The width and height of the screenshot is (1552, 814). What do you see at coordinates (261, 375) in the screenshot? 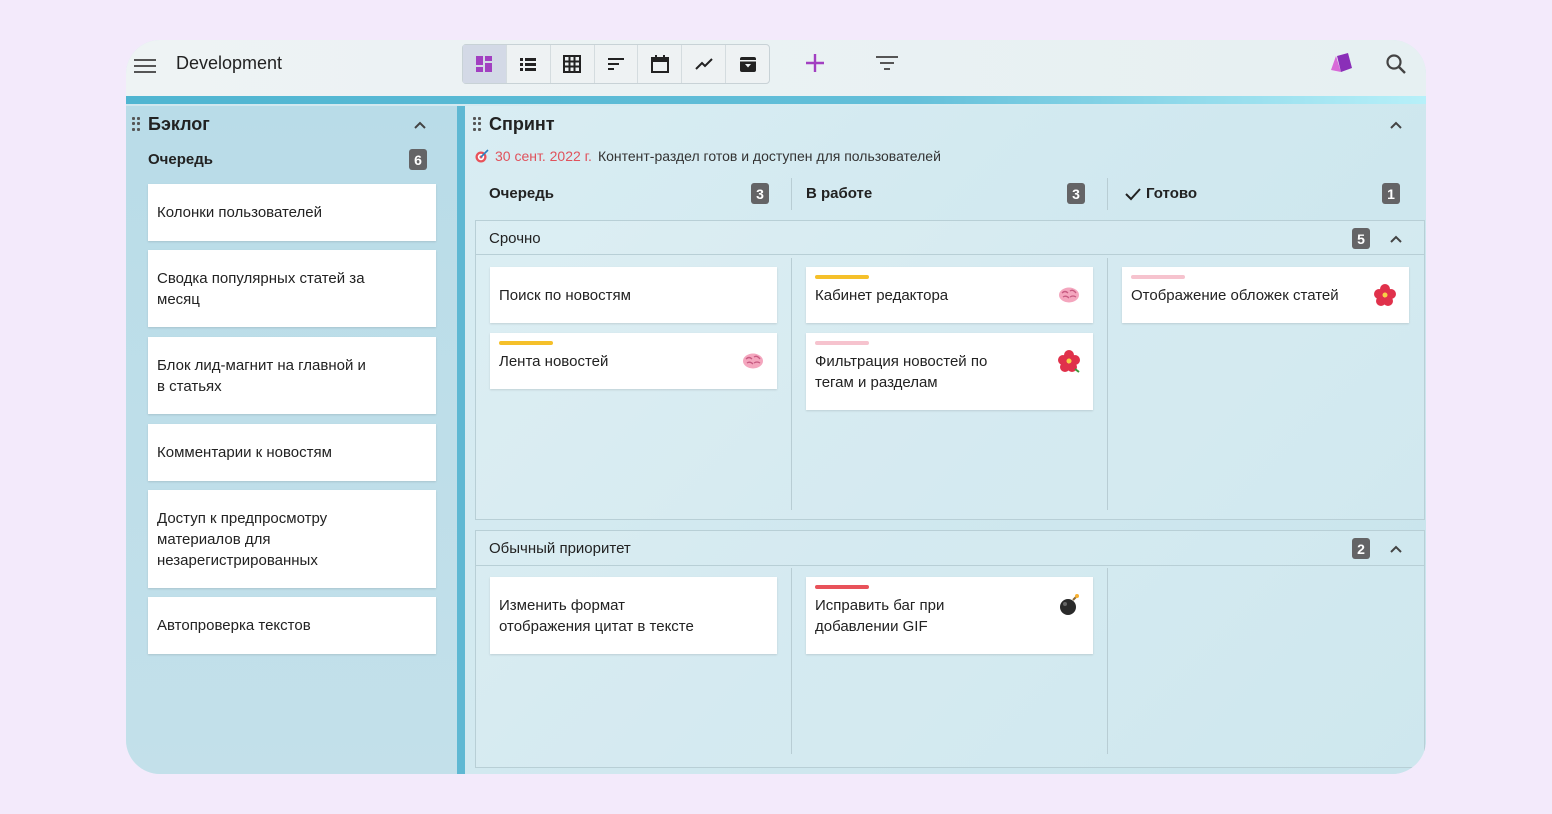
I see `card-title: Блок лид-магнит на главной и в статьях` at bounding box center [261, 375].